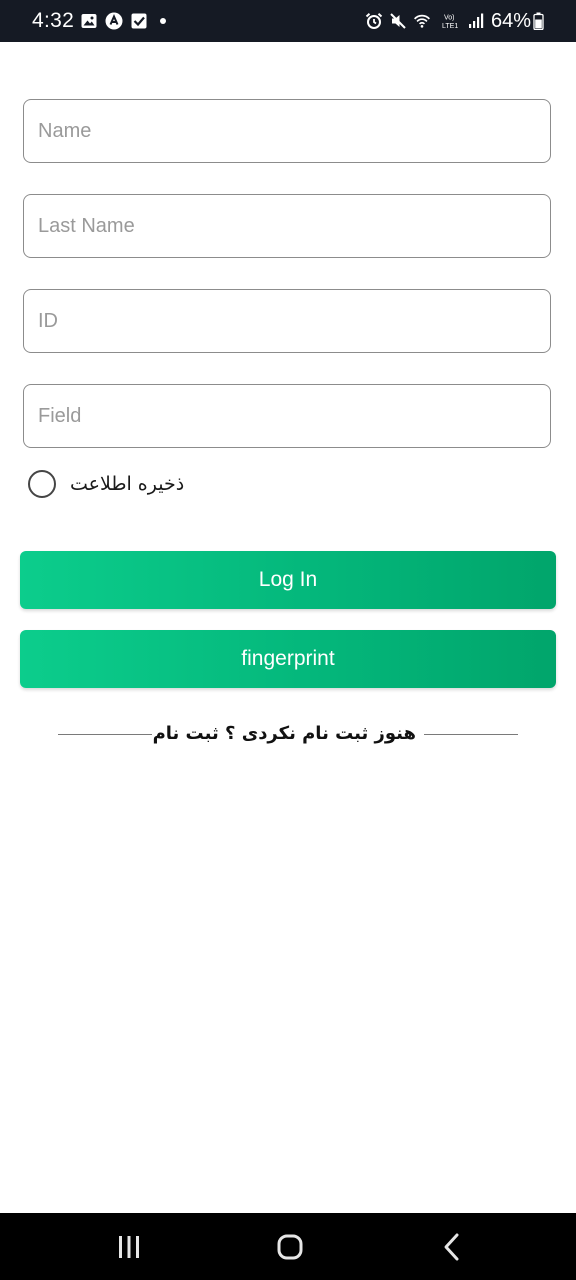  I want to click on battery-icon, so click(538, 21).